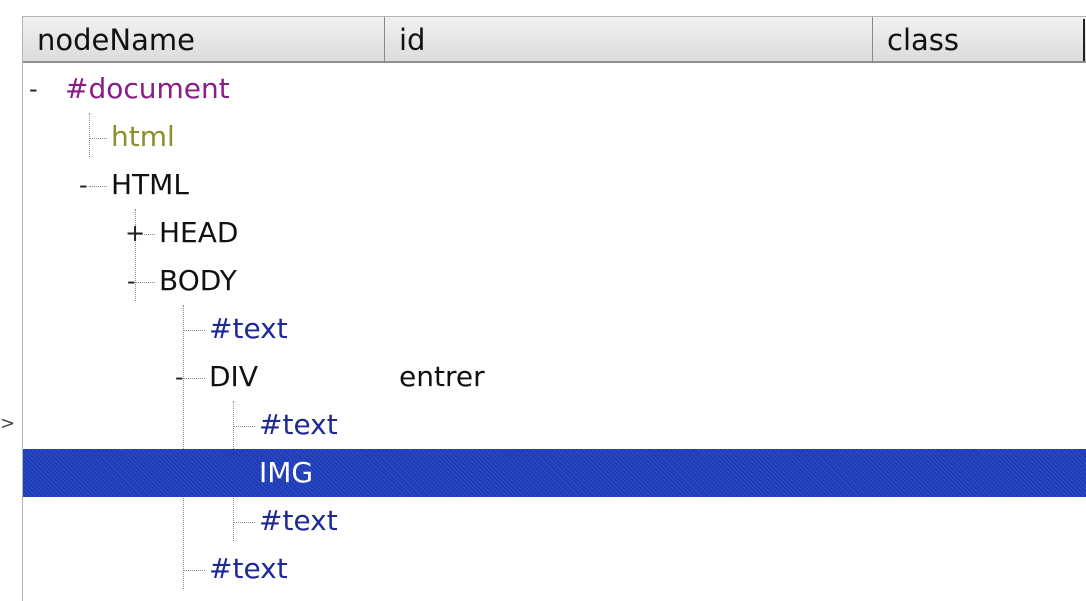  I want to click on column-picker-handle, so click(1084, 40).